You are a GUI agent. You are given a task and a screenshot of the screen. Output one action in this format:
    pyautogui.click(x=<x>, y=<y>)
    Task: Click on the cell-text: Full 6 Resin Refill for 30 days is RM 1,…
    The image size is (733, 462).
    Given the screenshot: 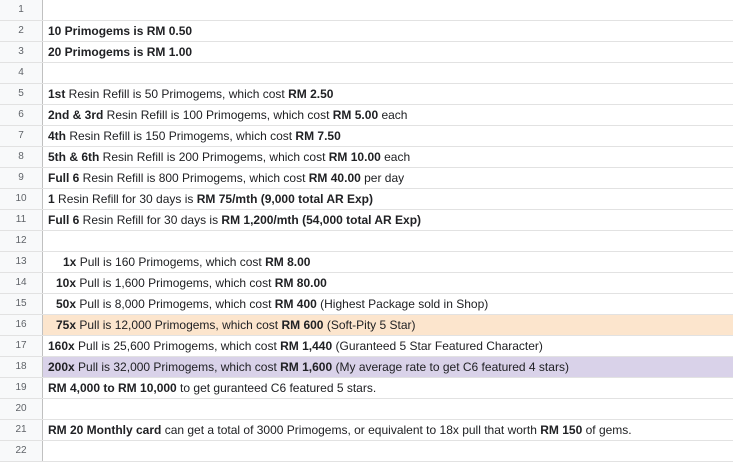 What is the action you would take?
    pyautogui.click(x=388, y=220)
    